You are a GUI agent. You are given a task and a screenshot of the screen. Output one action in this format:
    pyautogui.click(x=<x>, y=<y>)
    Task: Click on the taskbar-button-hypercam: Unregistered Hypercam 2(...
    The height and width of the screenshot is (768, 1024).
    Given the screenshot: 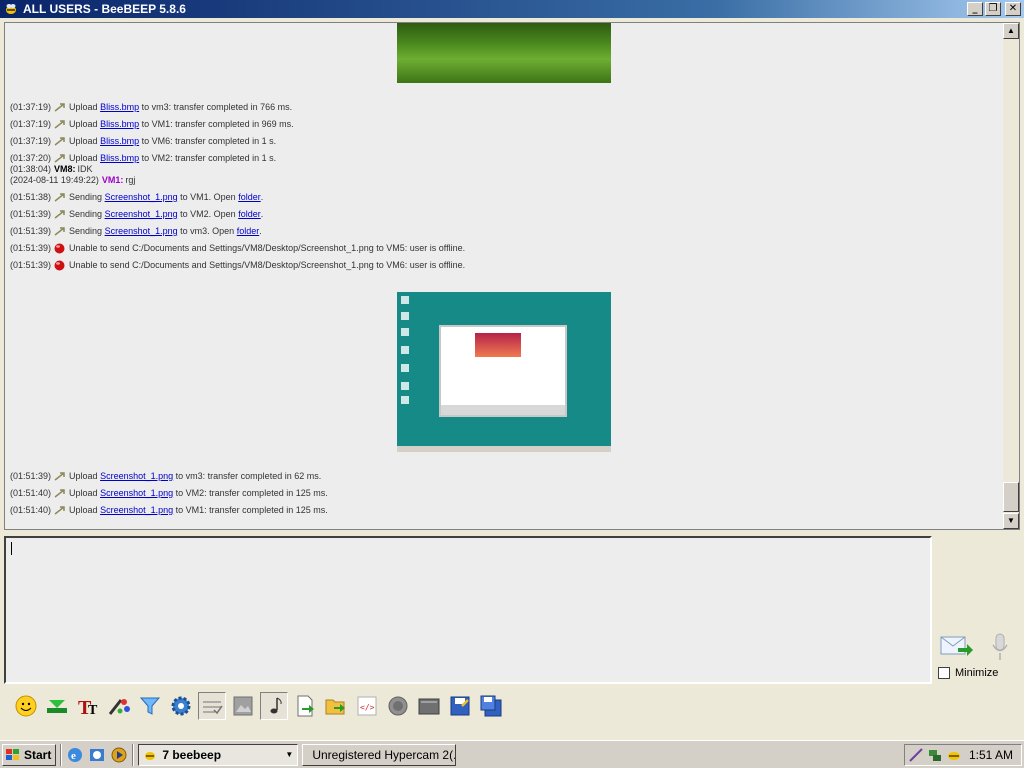 What is the action you would take?
    pyautogui.click(x=379, y=754)
    